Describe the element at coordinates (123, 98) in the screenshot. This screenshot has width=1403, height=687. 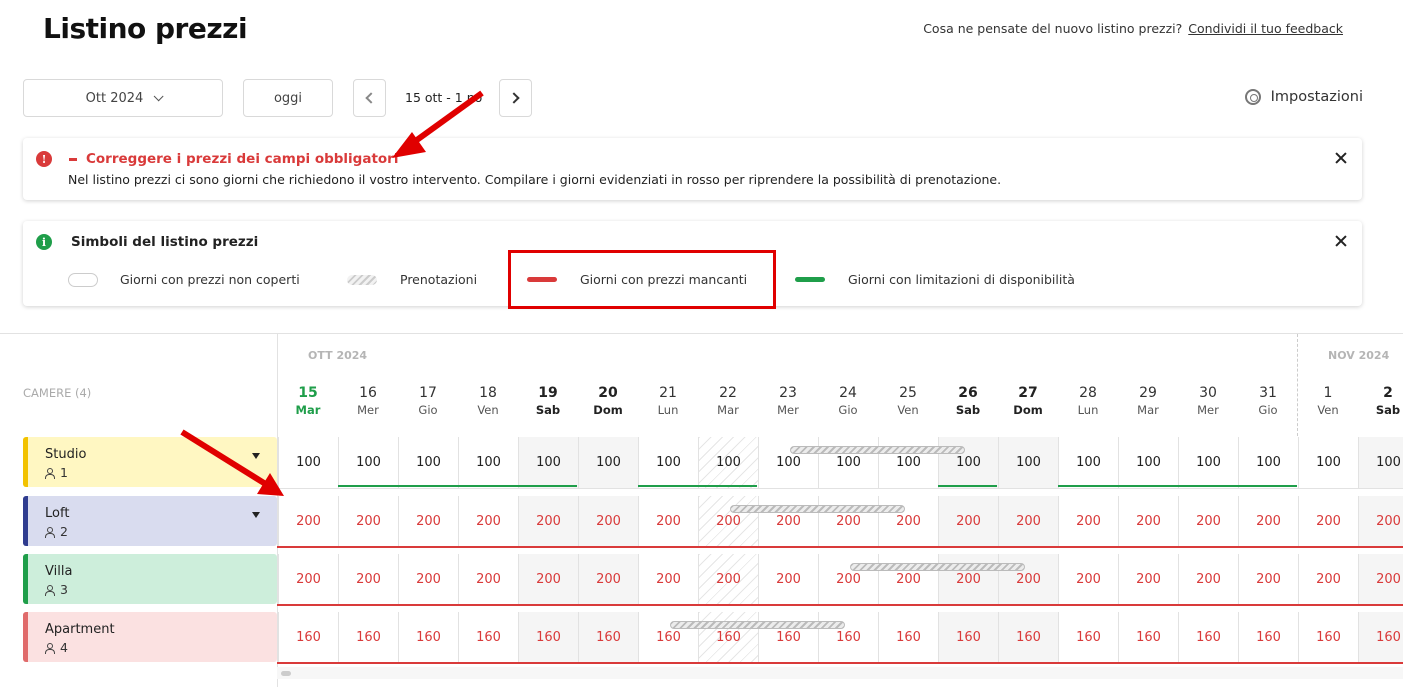
I see `month-select: Ott 2024` at that location.